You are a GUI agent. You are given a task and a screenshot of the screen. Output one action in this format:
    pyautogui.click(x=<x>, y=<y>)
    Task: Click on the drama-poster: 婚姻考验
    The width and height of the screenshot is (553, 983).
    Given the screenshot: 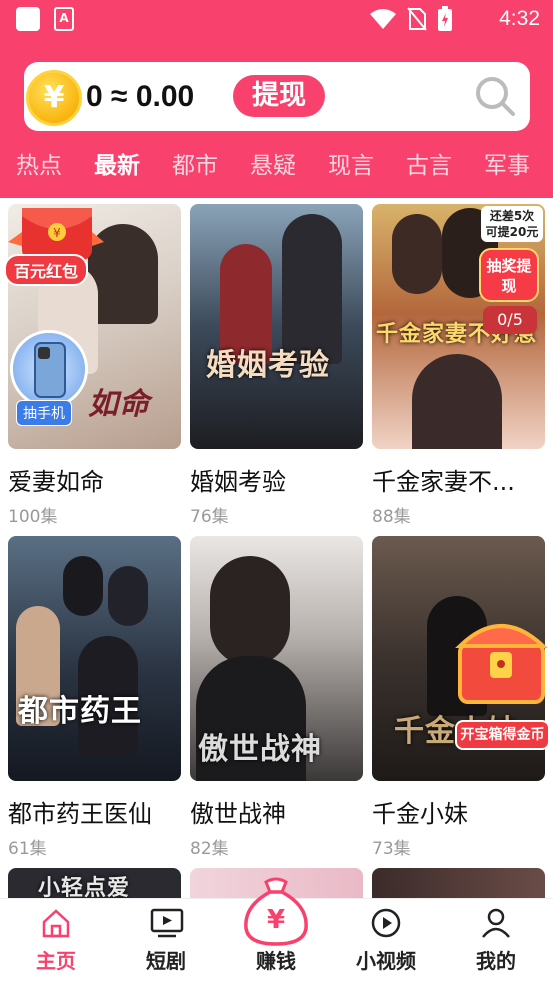 What is the action you would take?
    pyautogui.click(x=276, y=326)
    